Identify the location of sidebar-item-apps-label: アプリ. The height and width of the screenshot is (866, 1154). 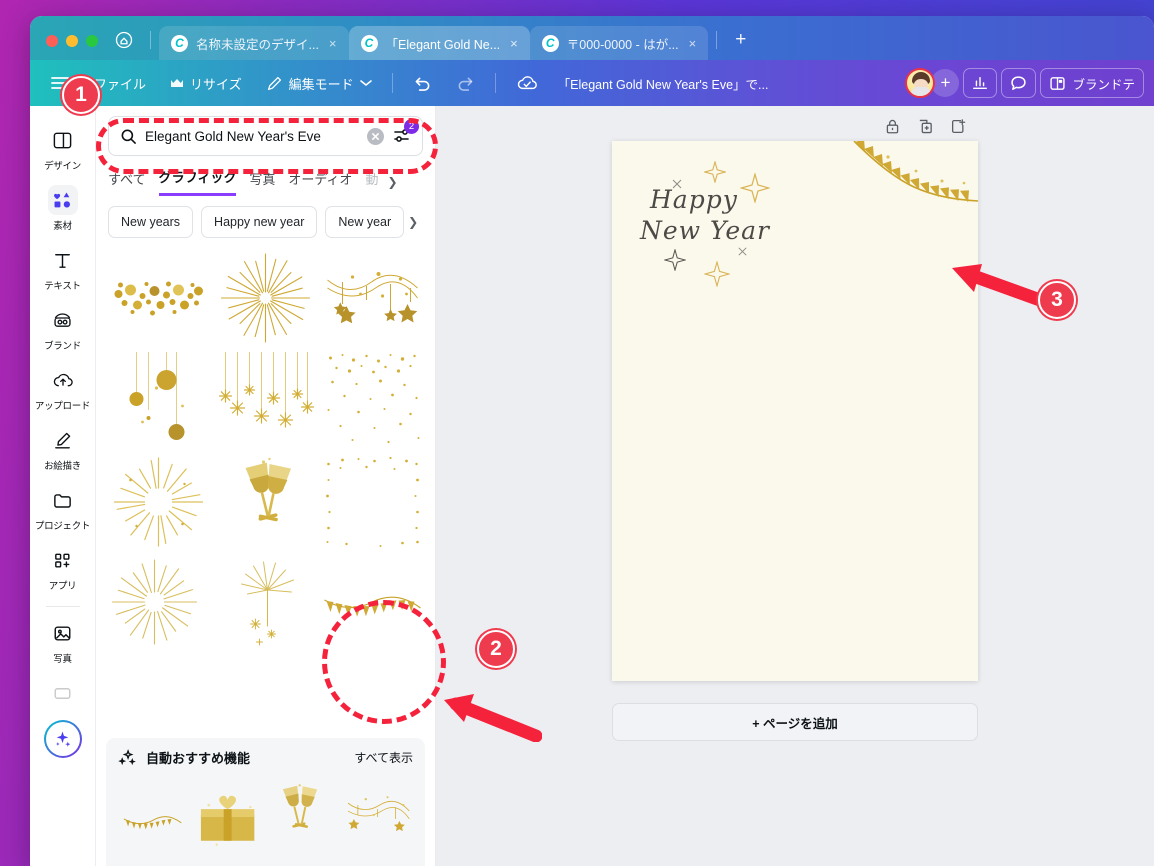
(62, 586).